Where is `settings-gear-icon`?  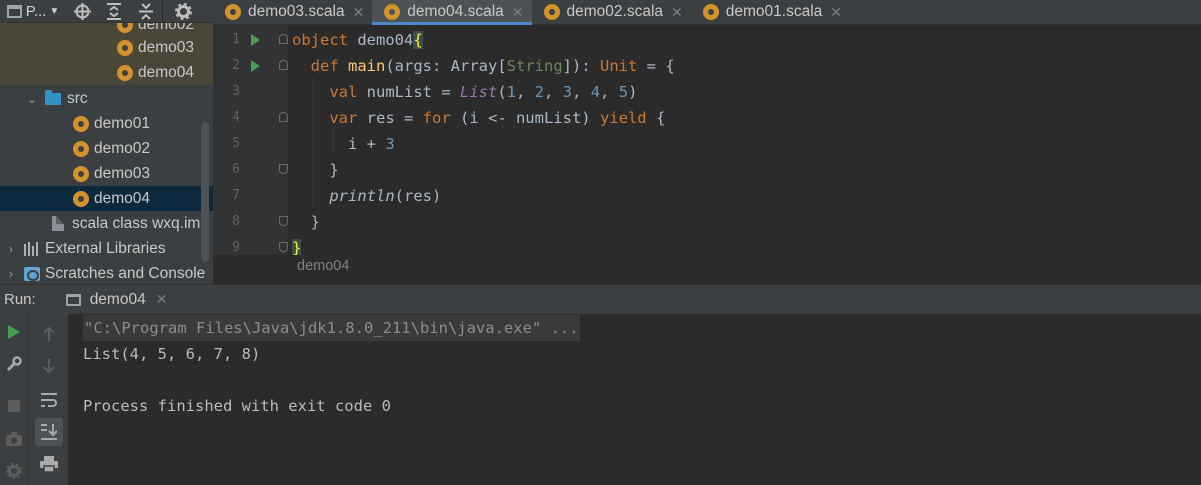 settings-gear-icon is located at coordinates (14, 471).